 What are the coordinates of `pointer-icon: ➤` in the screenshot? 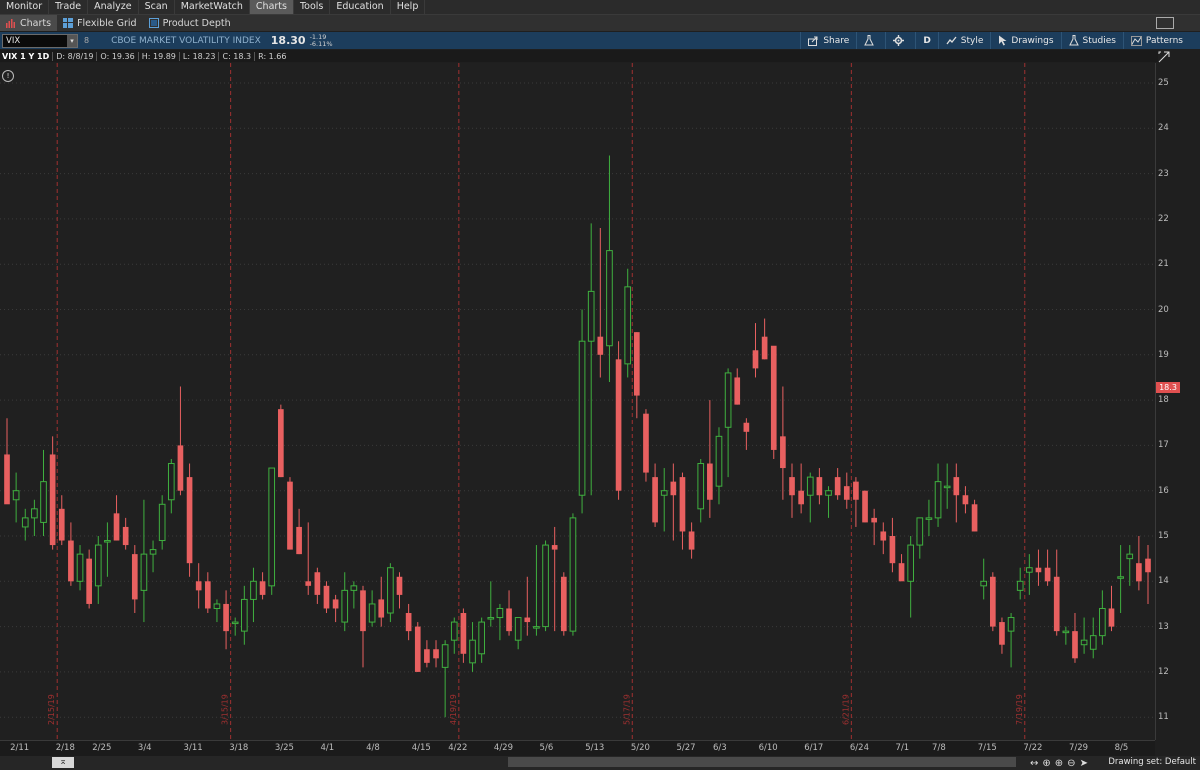 It's located at (1084, 763).